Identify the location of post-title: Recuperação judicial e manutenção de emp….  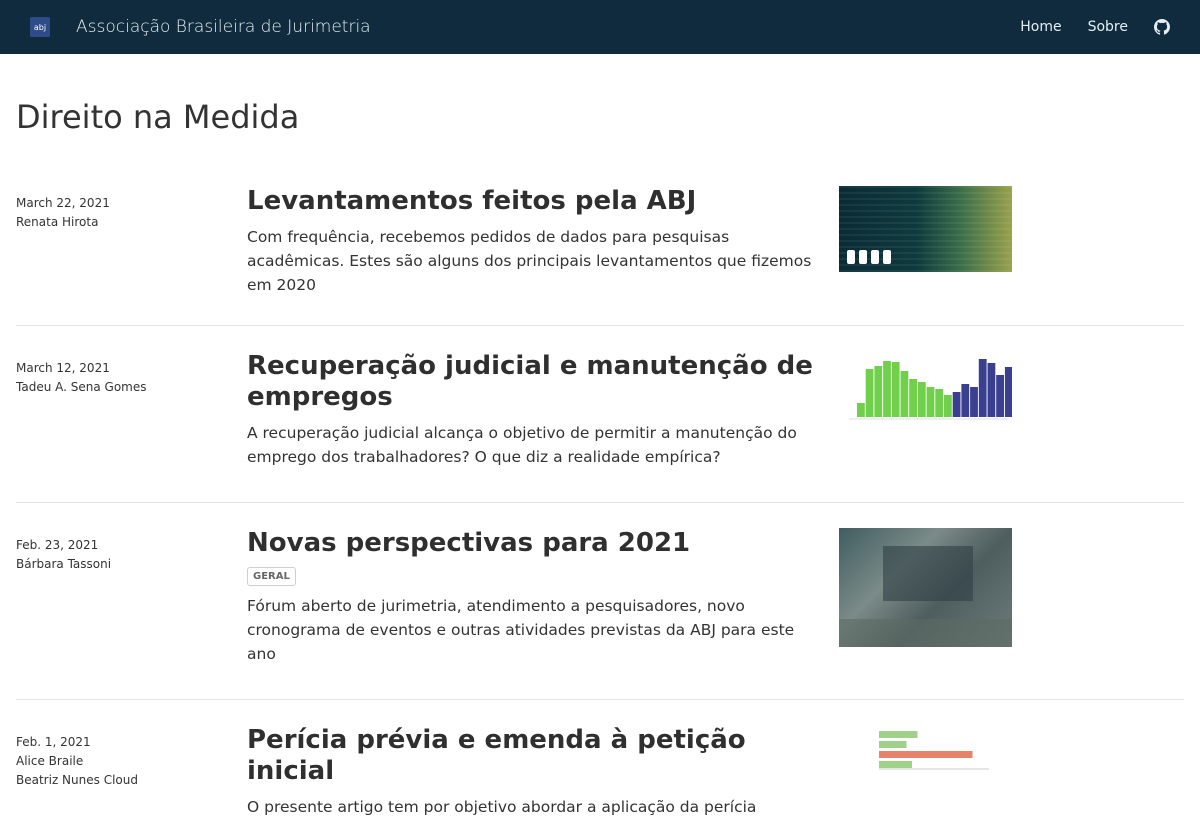
(535, 382).